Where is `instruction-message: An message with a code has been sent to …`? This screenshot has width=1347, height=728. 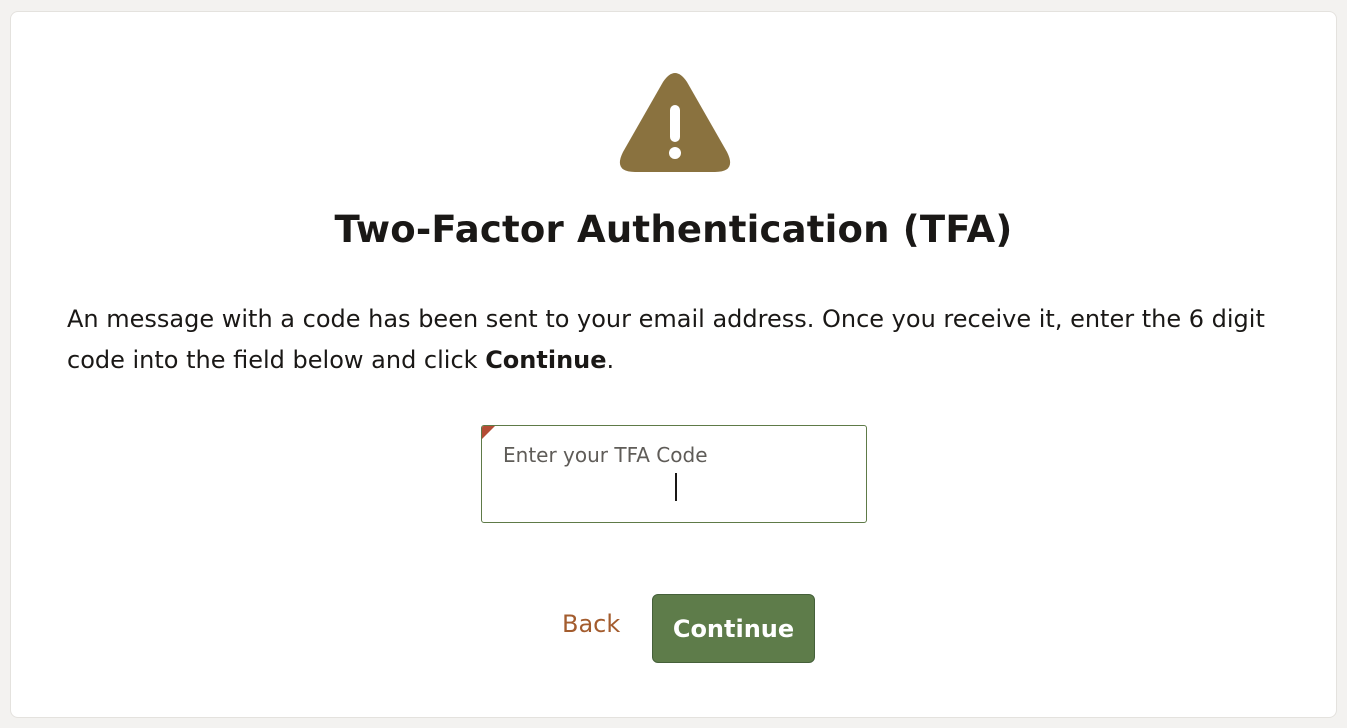 instruction-message: An message with a code has been sent to … is located at coordinates (677, 340).